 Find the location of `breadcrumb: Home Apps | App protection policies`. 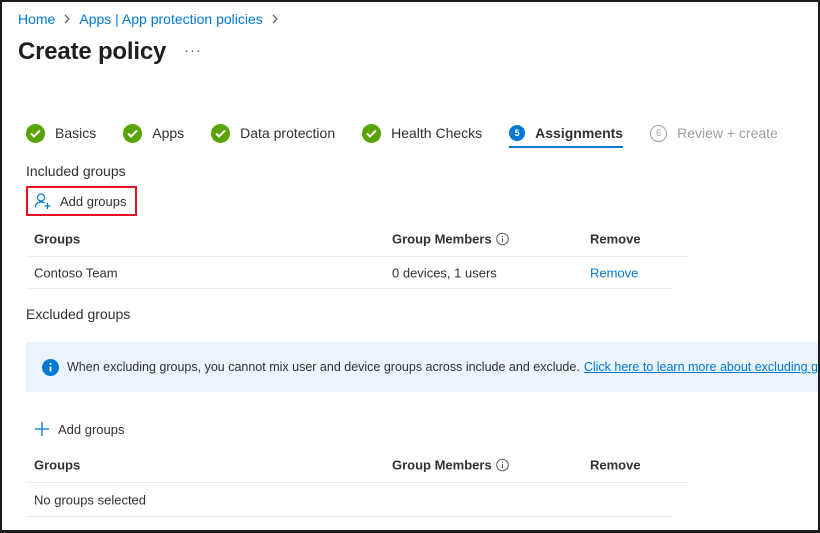

breadcrumb: Home Apps | App protection policies is located at coordinates (152, 19).